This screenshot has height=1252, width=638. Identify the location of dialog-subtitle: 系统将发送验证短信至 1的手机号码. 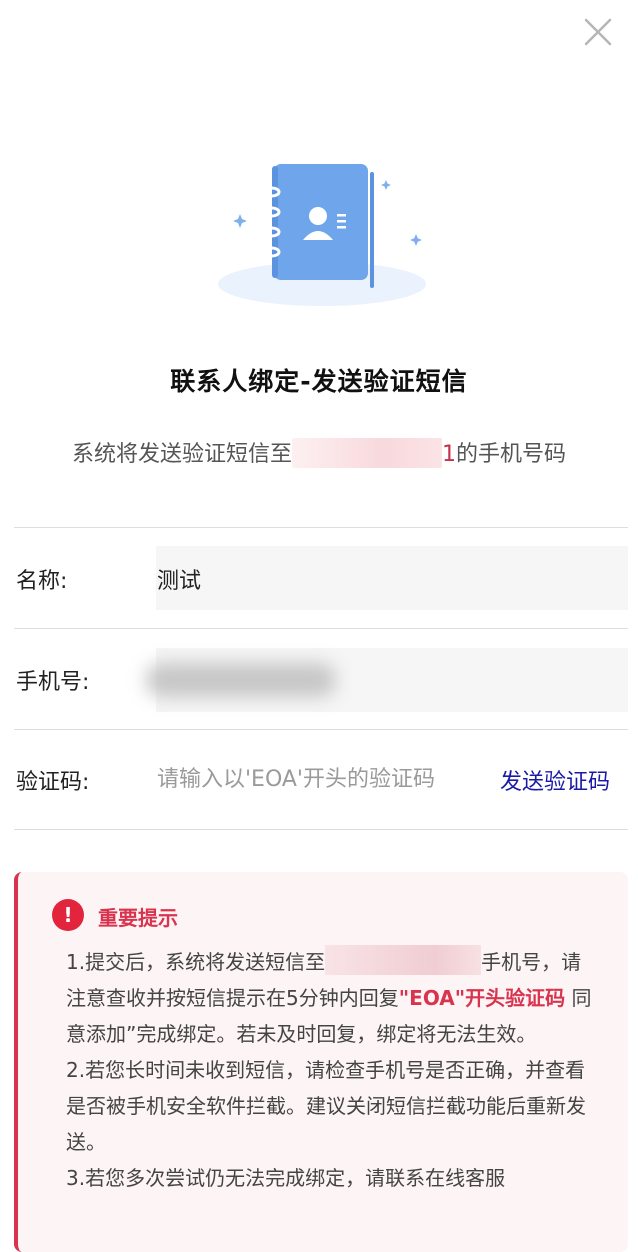
(319, 452).